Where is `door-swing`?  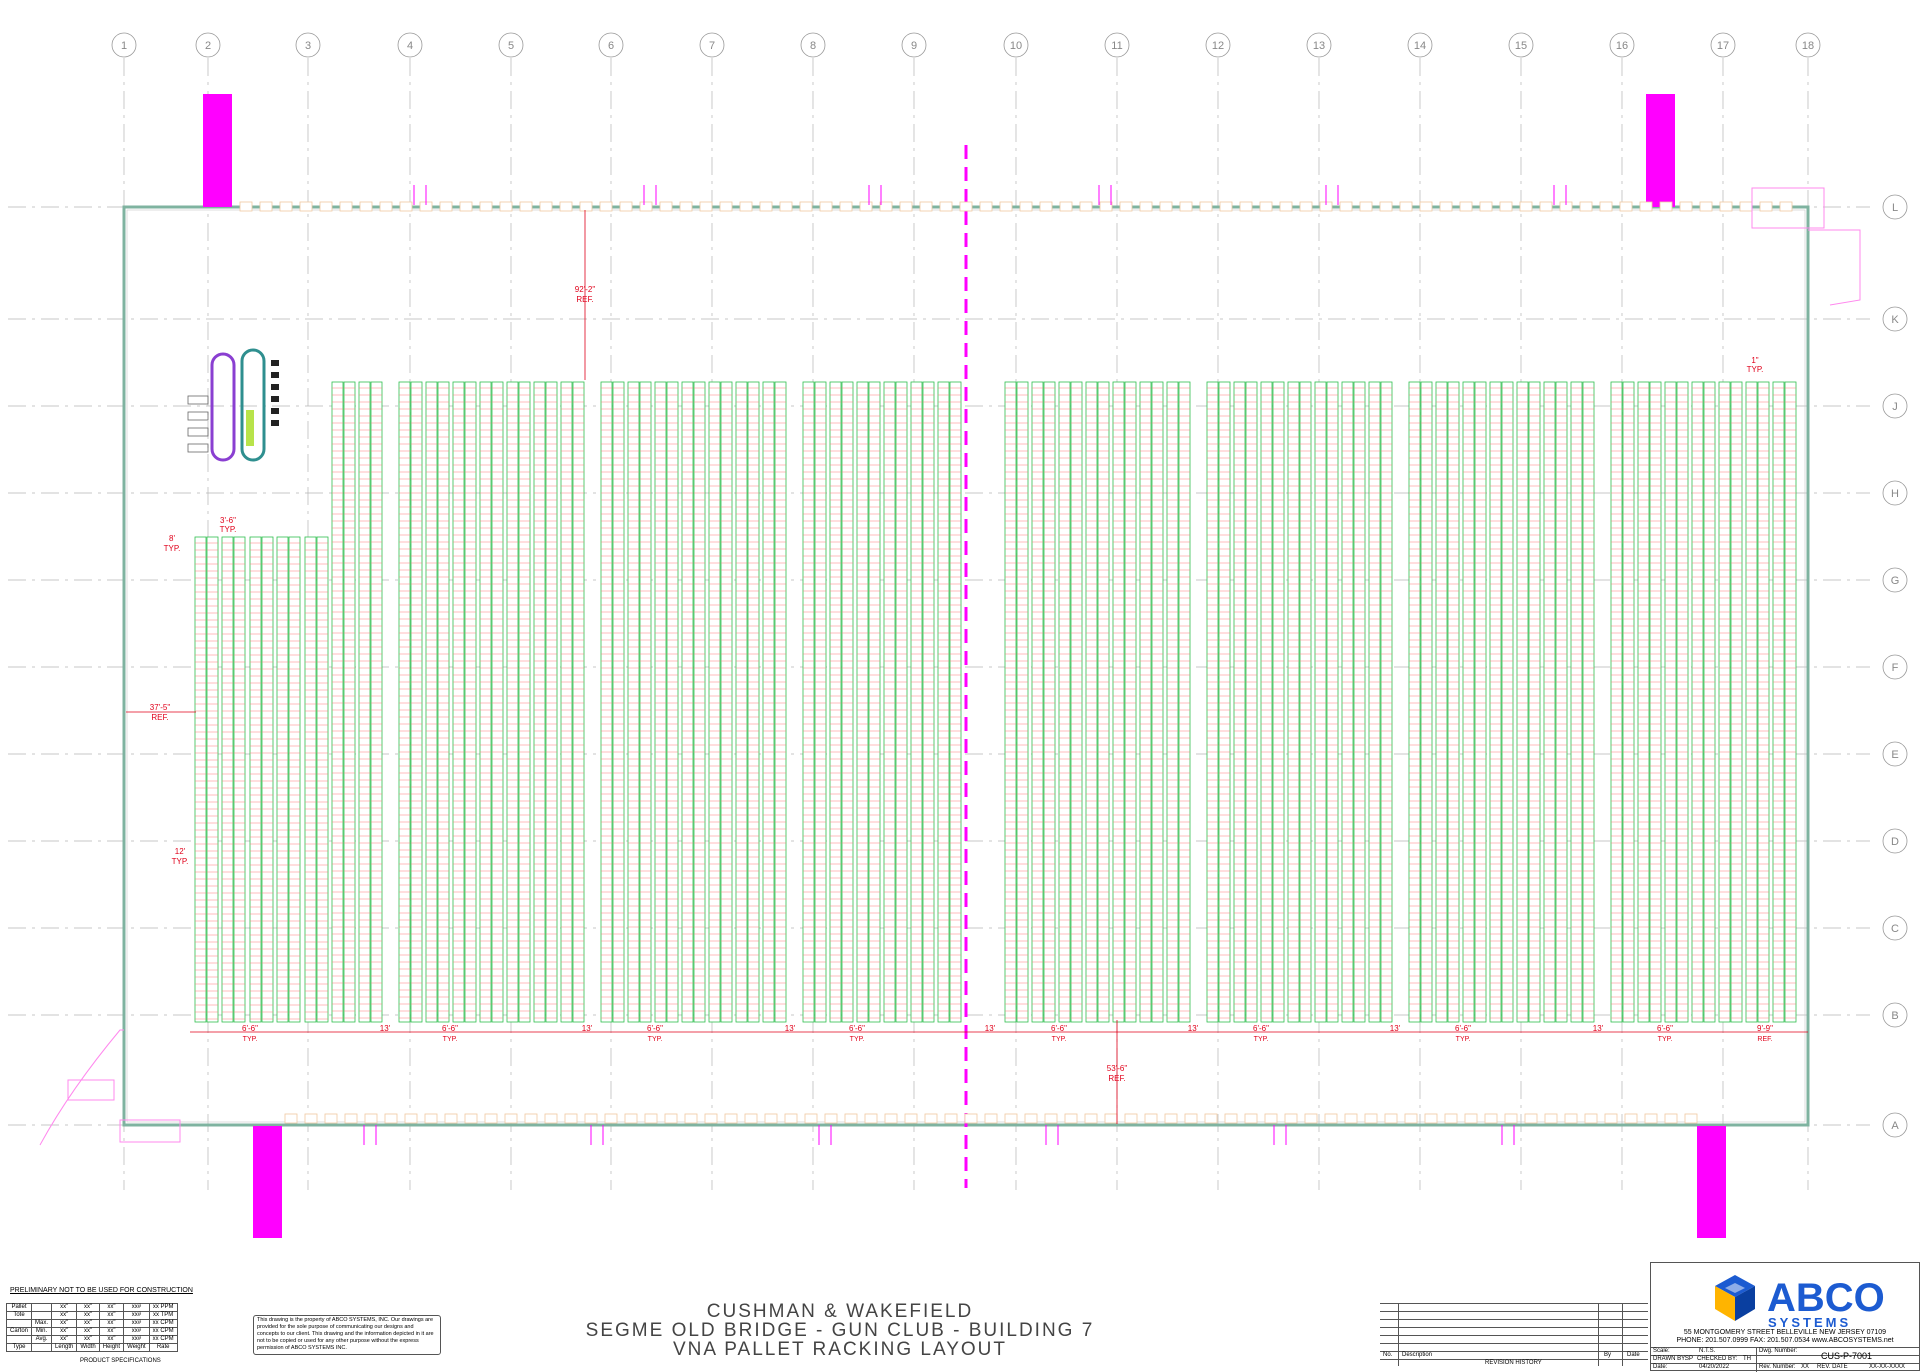 door-swing is located at coordinates (1508, 1135).